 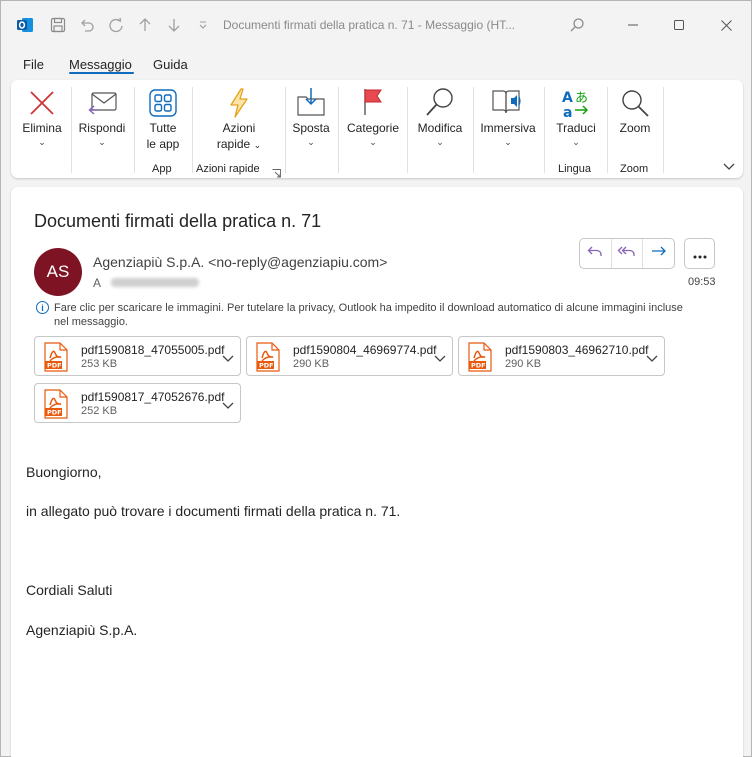 I want to click on arrow-up-icon, so click(x=145, y=25).